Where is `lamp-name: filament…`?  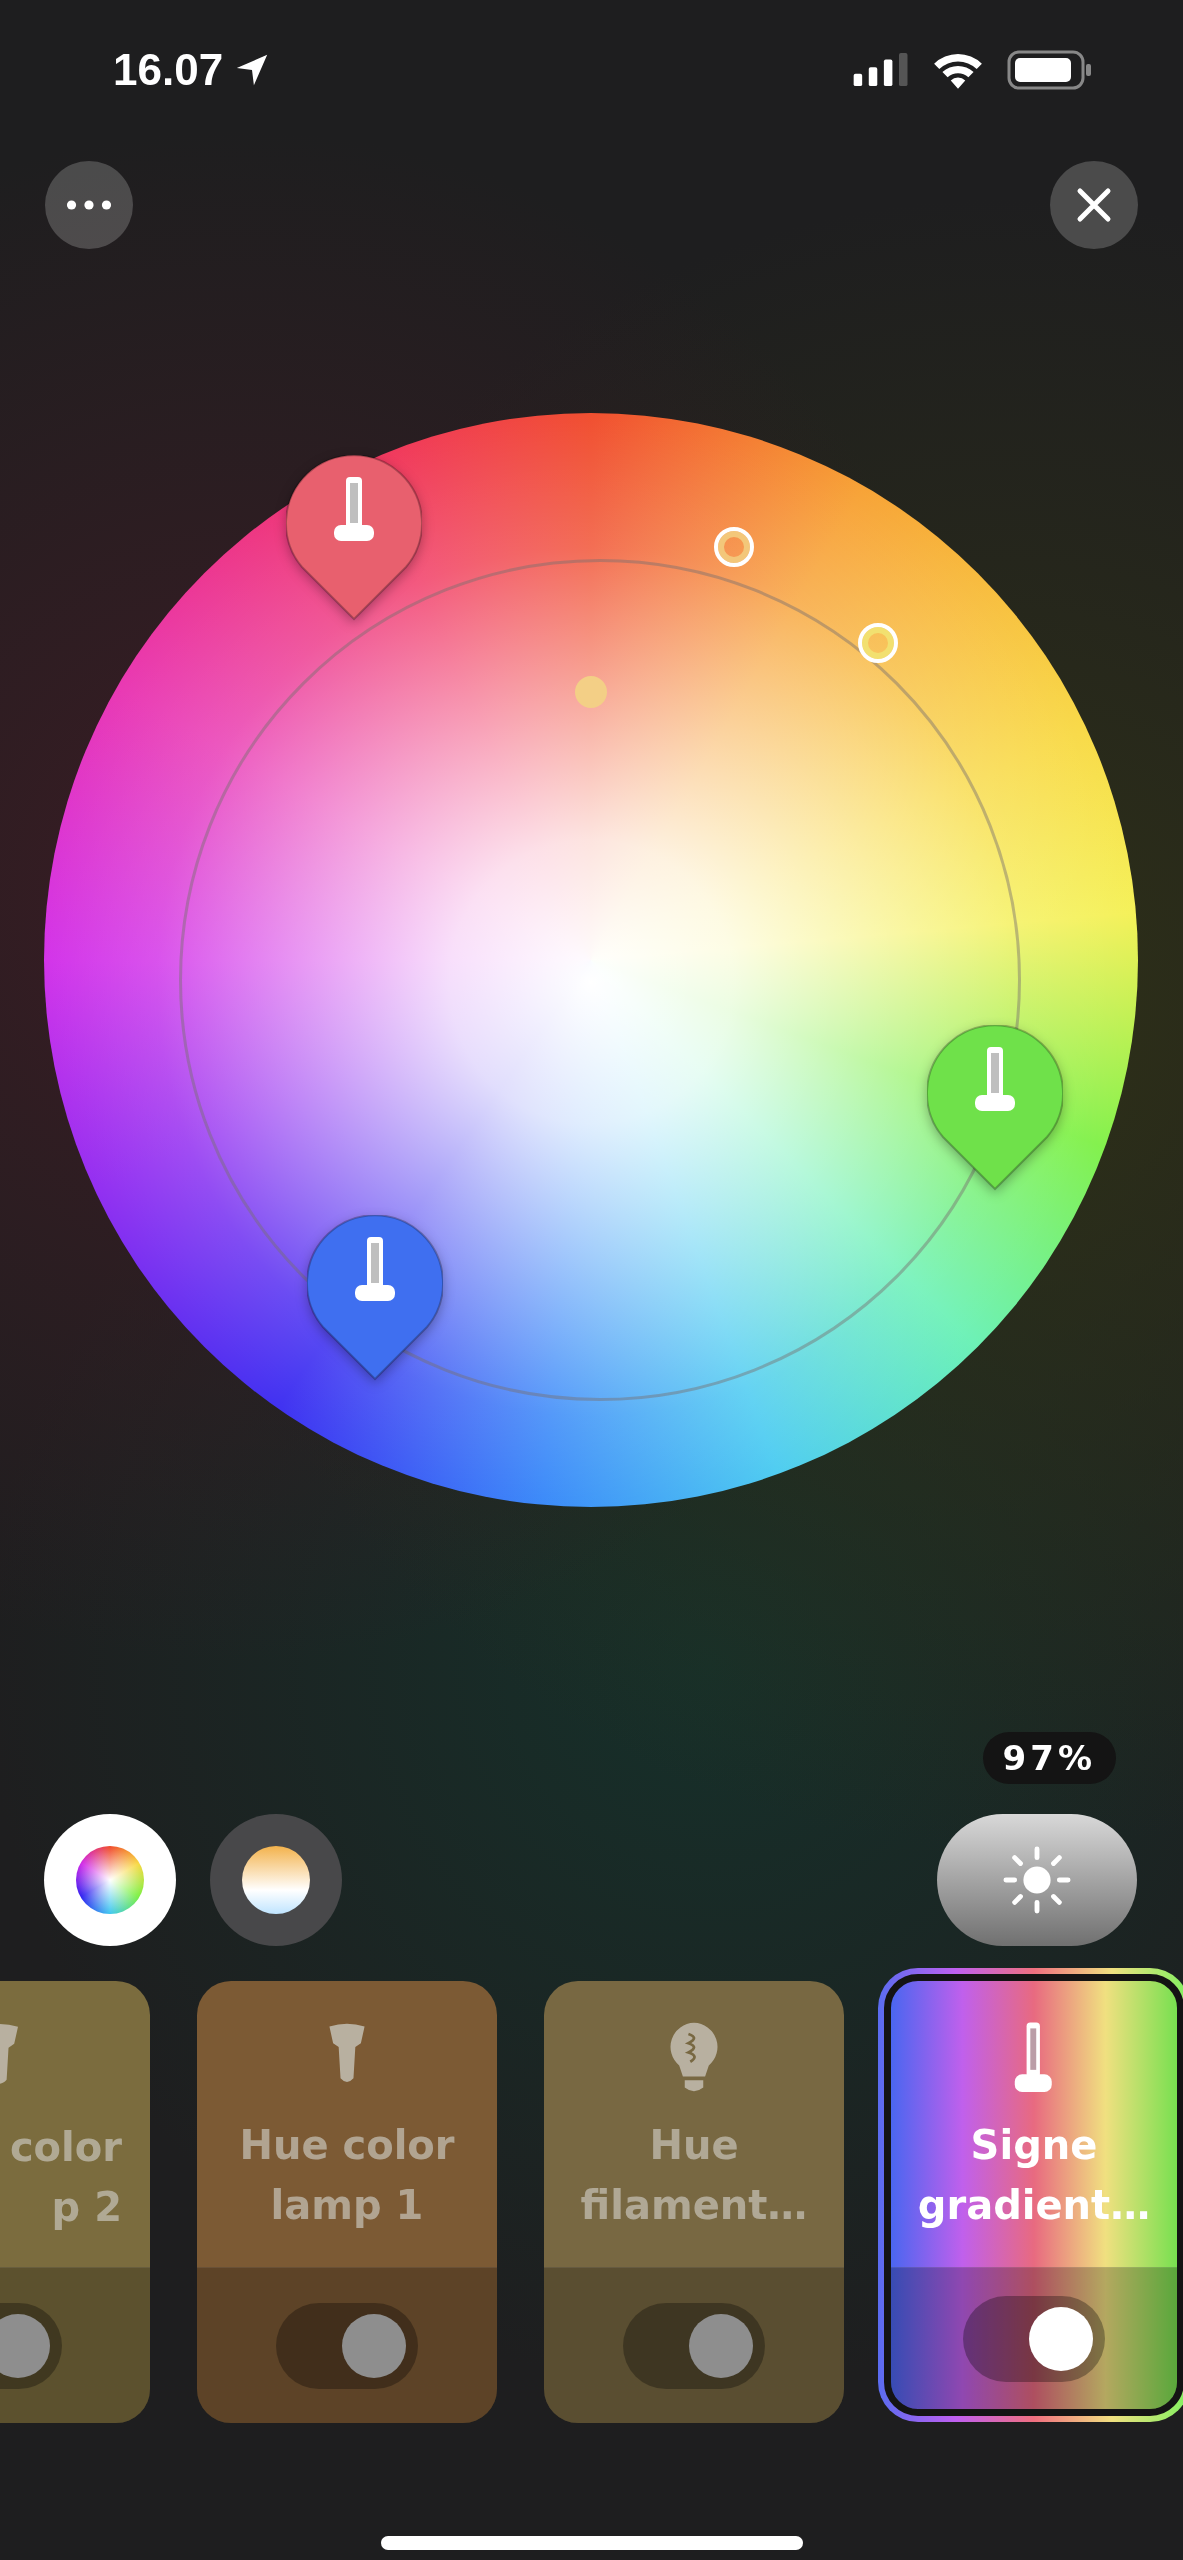 lamp-name: filament… is located at coordinates (694, 2205).